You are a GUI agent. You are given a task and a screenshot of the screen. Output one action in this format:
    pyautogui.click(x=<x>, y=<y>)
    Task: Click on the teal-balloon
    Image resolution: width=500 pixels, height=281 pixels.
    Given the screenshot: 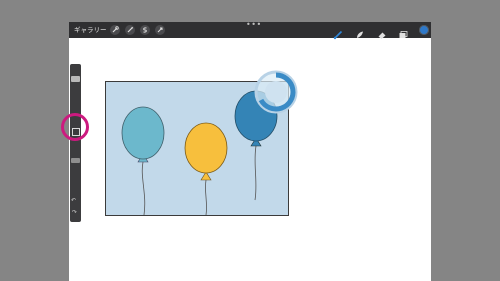 What is the action you would take?
    pyautogui.click(x=143, y=161)
    